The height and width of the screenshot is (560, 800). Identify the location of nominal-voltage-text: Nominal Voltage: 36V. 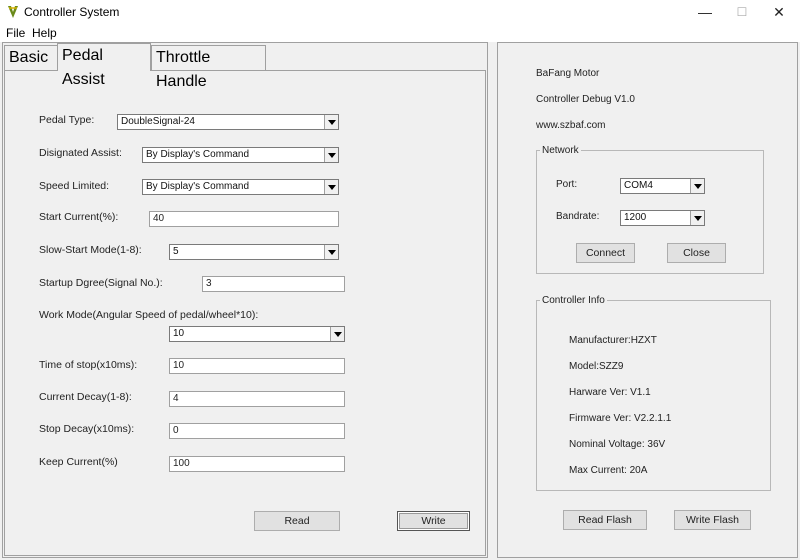
(617, 444).